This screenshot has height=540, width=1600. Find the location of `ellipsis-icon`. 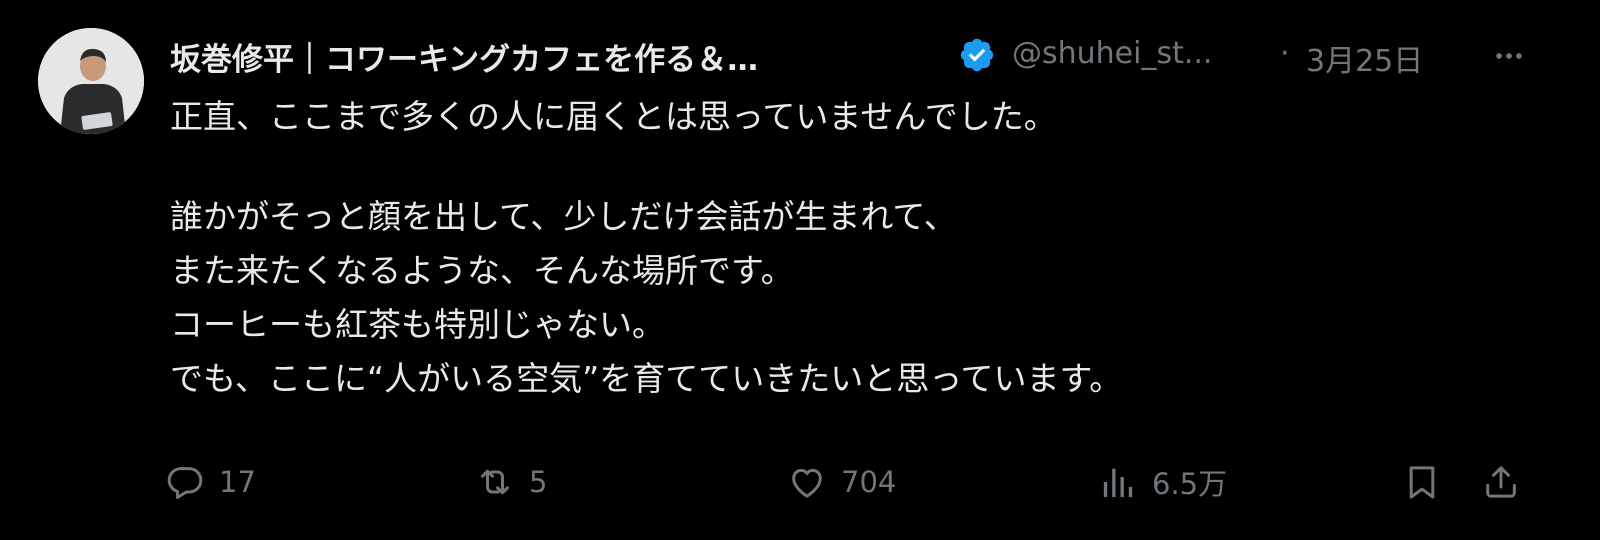

ellipsis-icon is located at coordinates (1509, 56).